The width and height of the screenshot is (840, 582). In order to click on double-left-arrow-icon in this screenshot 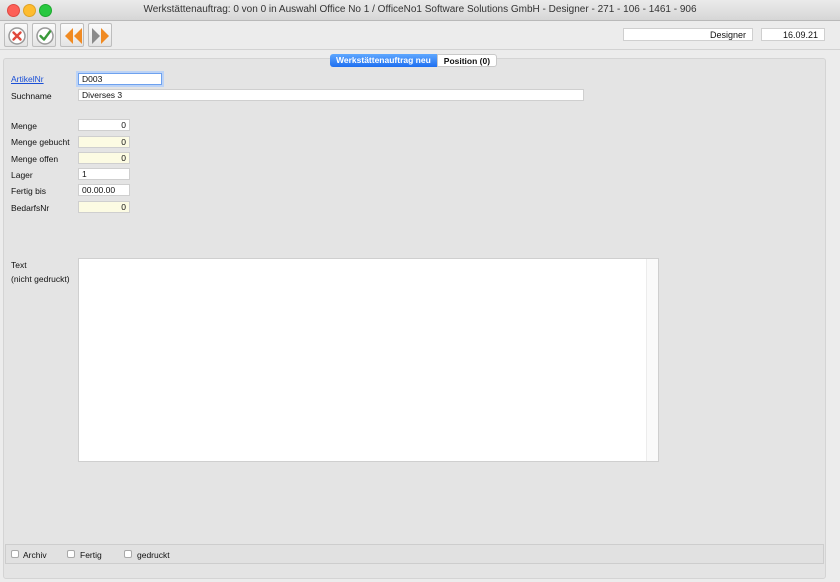, I will do `click(73, 36)`.